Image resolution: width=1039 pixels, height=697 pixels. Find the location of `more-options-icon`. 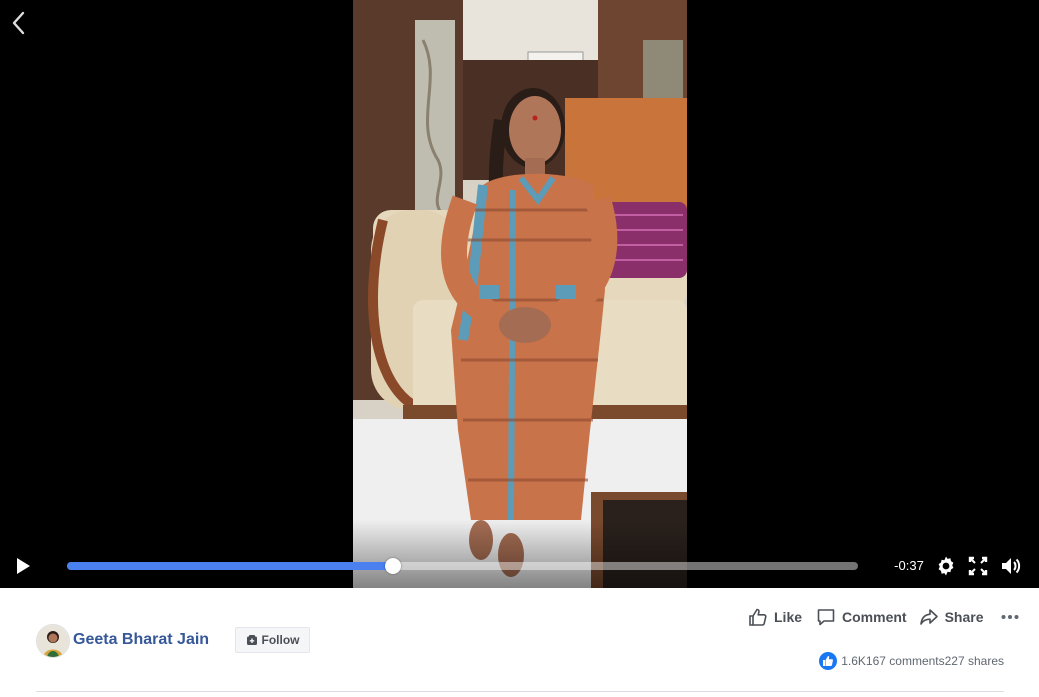

more-options-icon is located at coordinates (1010, 617).